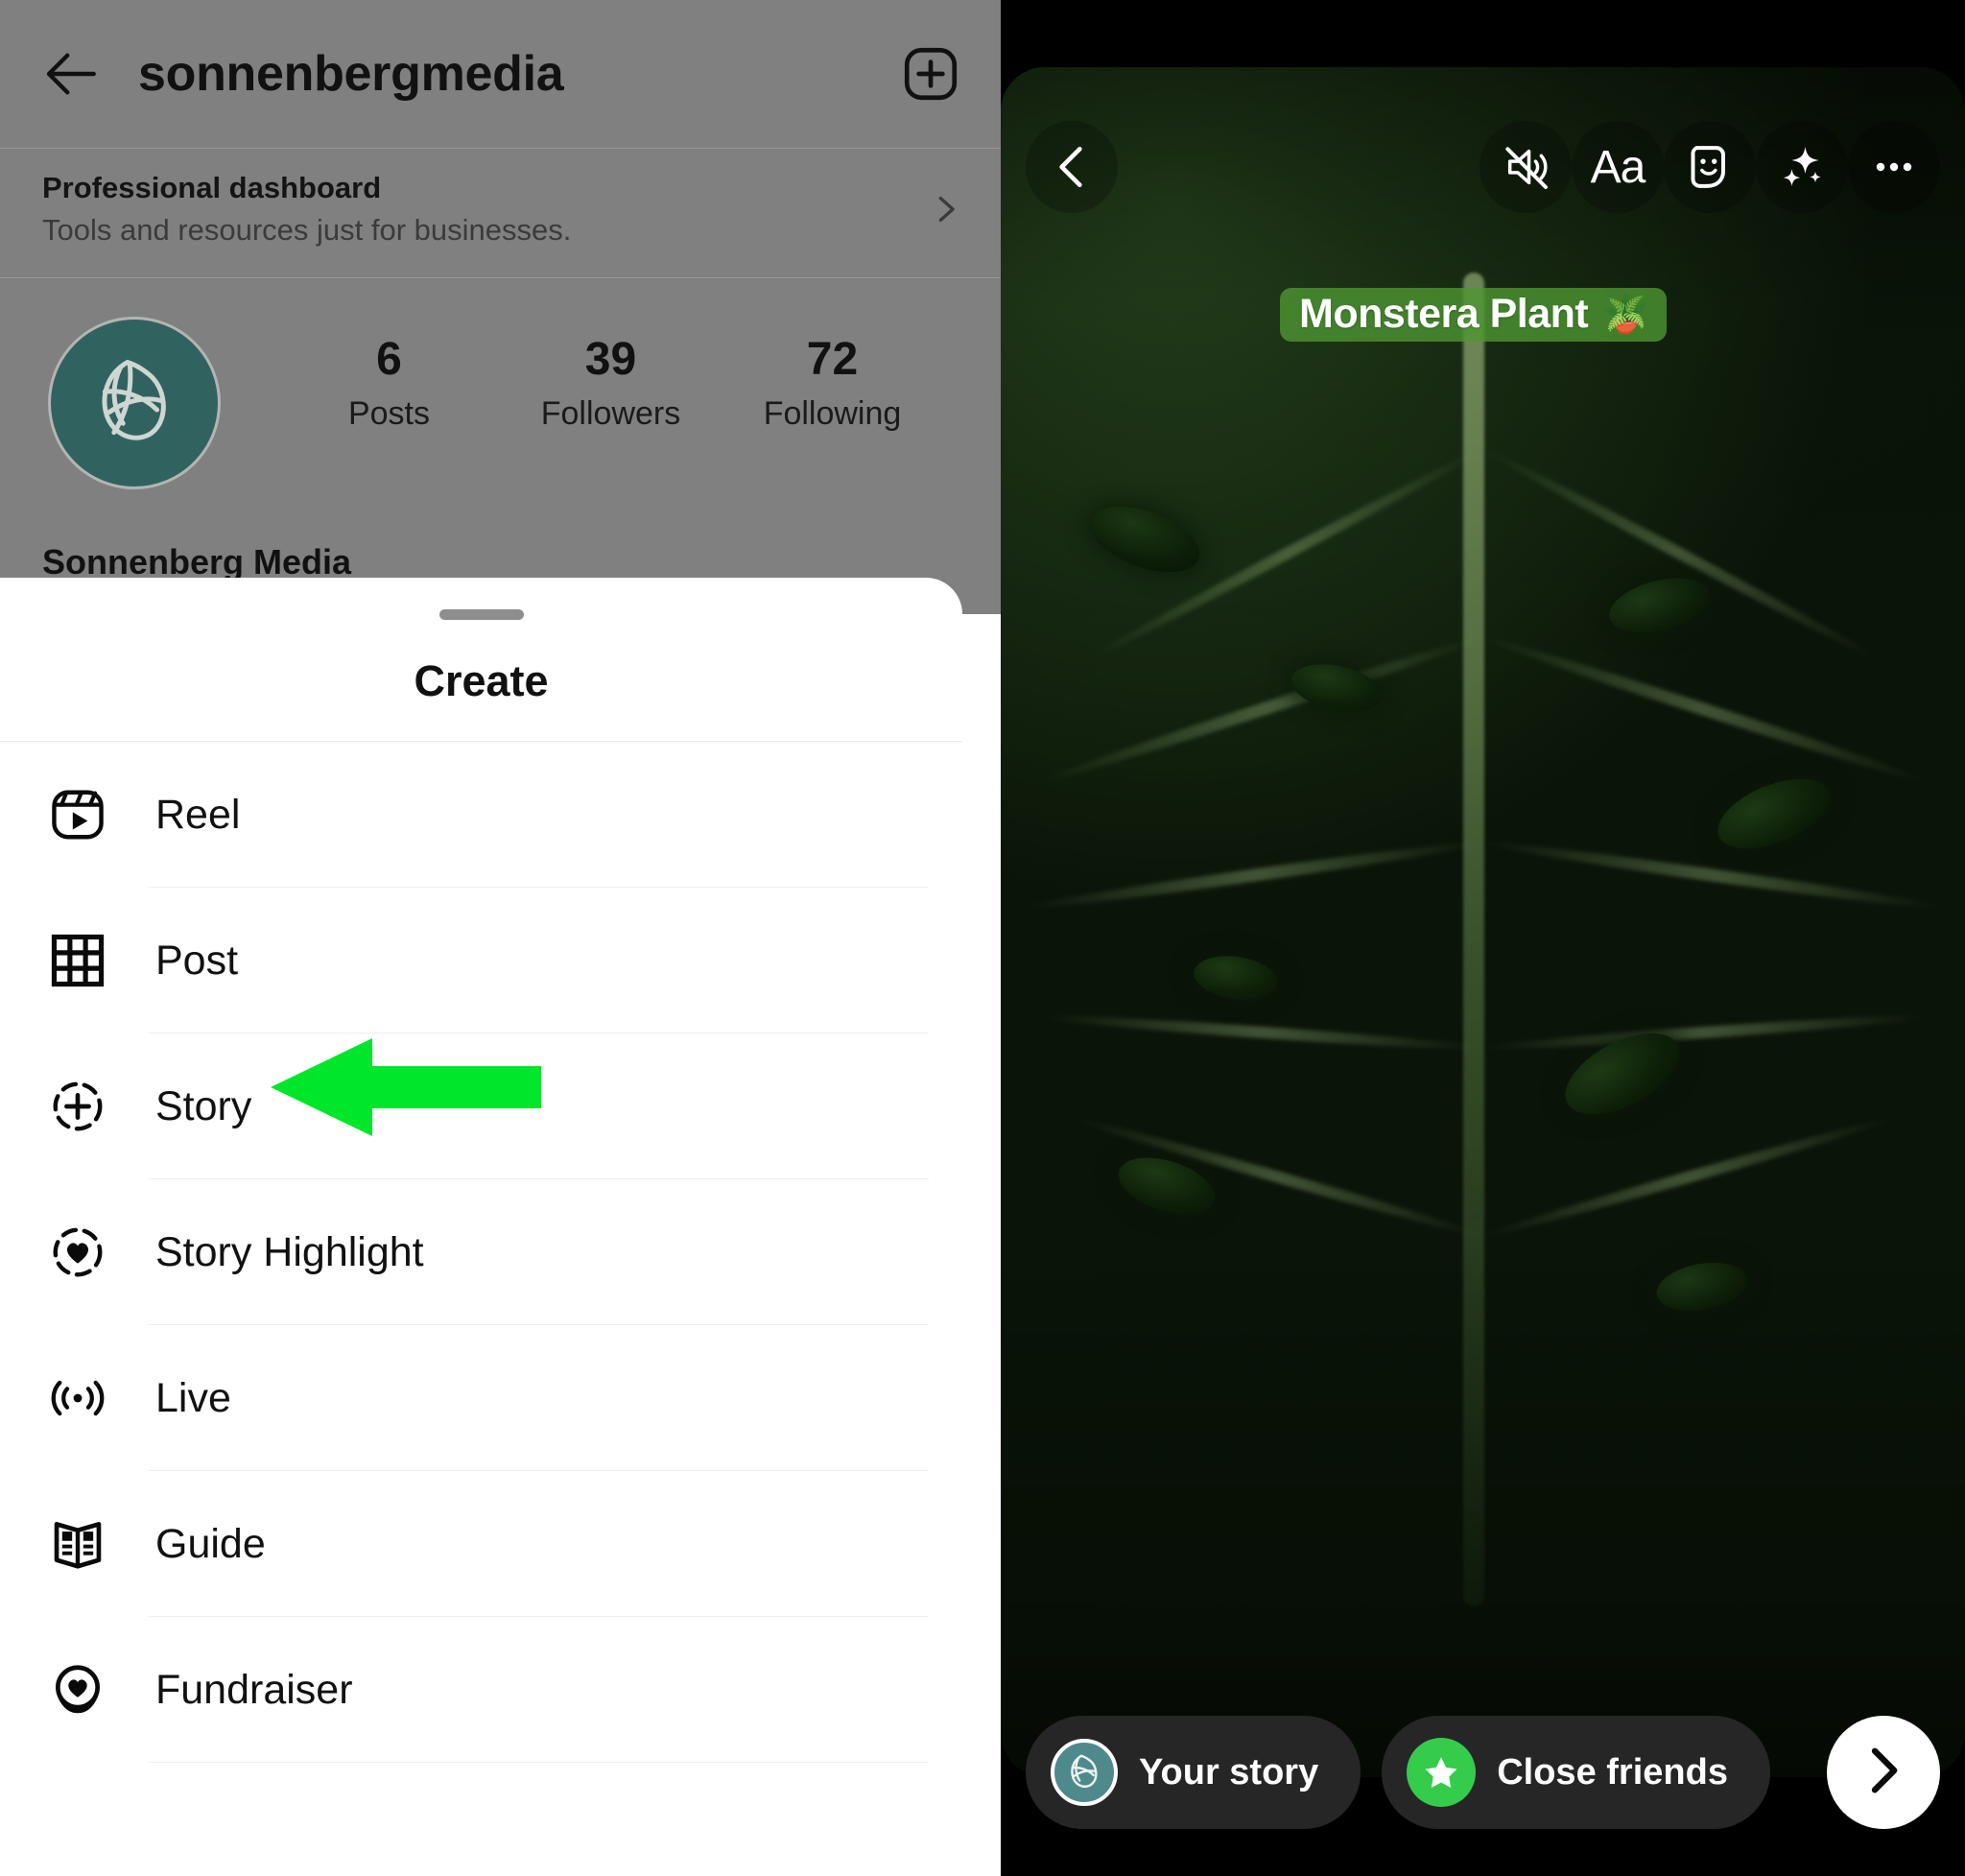 The width and height of the screenshot is (1965, 1876). Describe the element at coordinates (481, 960) in the screenshot. I see `menu-item-post: Post` at that location.